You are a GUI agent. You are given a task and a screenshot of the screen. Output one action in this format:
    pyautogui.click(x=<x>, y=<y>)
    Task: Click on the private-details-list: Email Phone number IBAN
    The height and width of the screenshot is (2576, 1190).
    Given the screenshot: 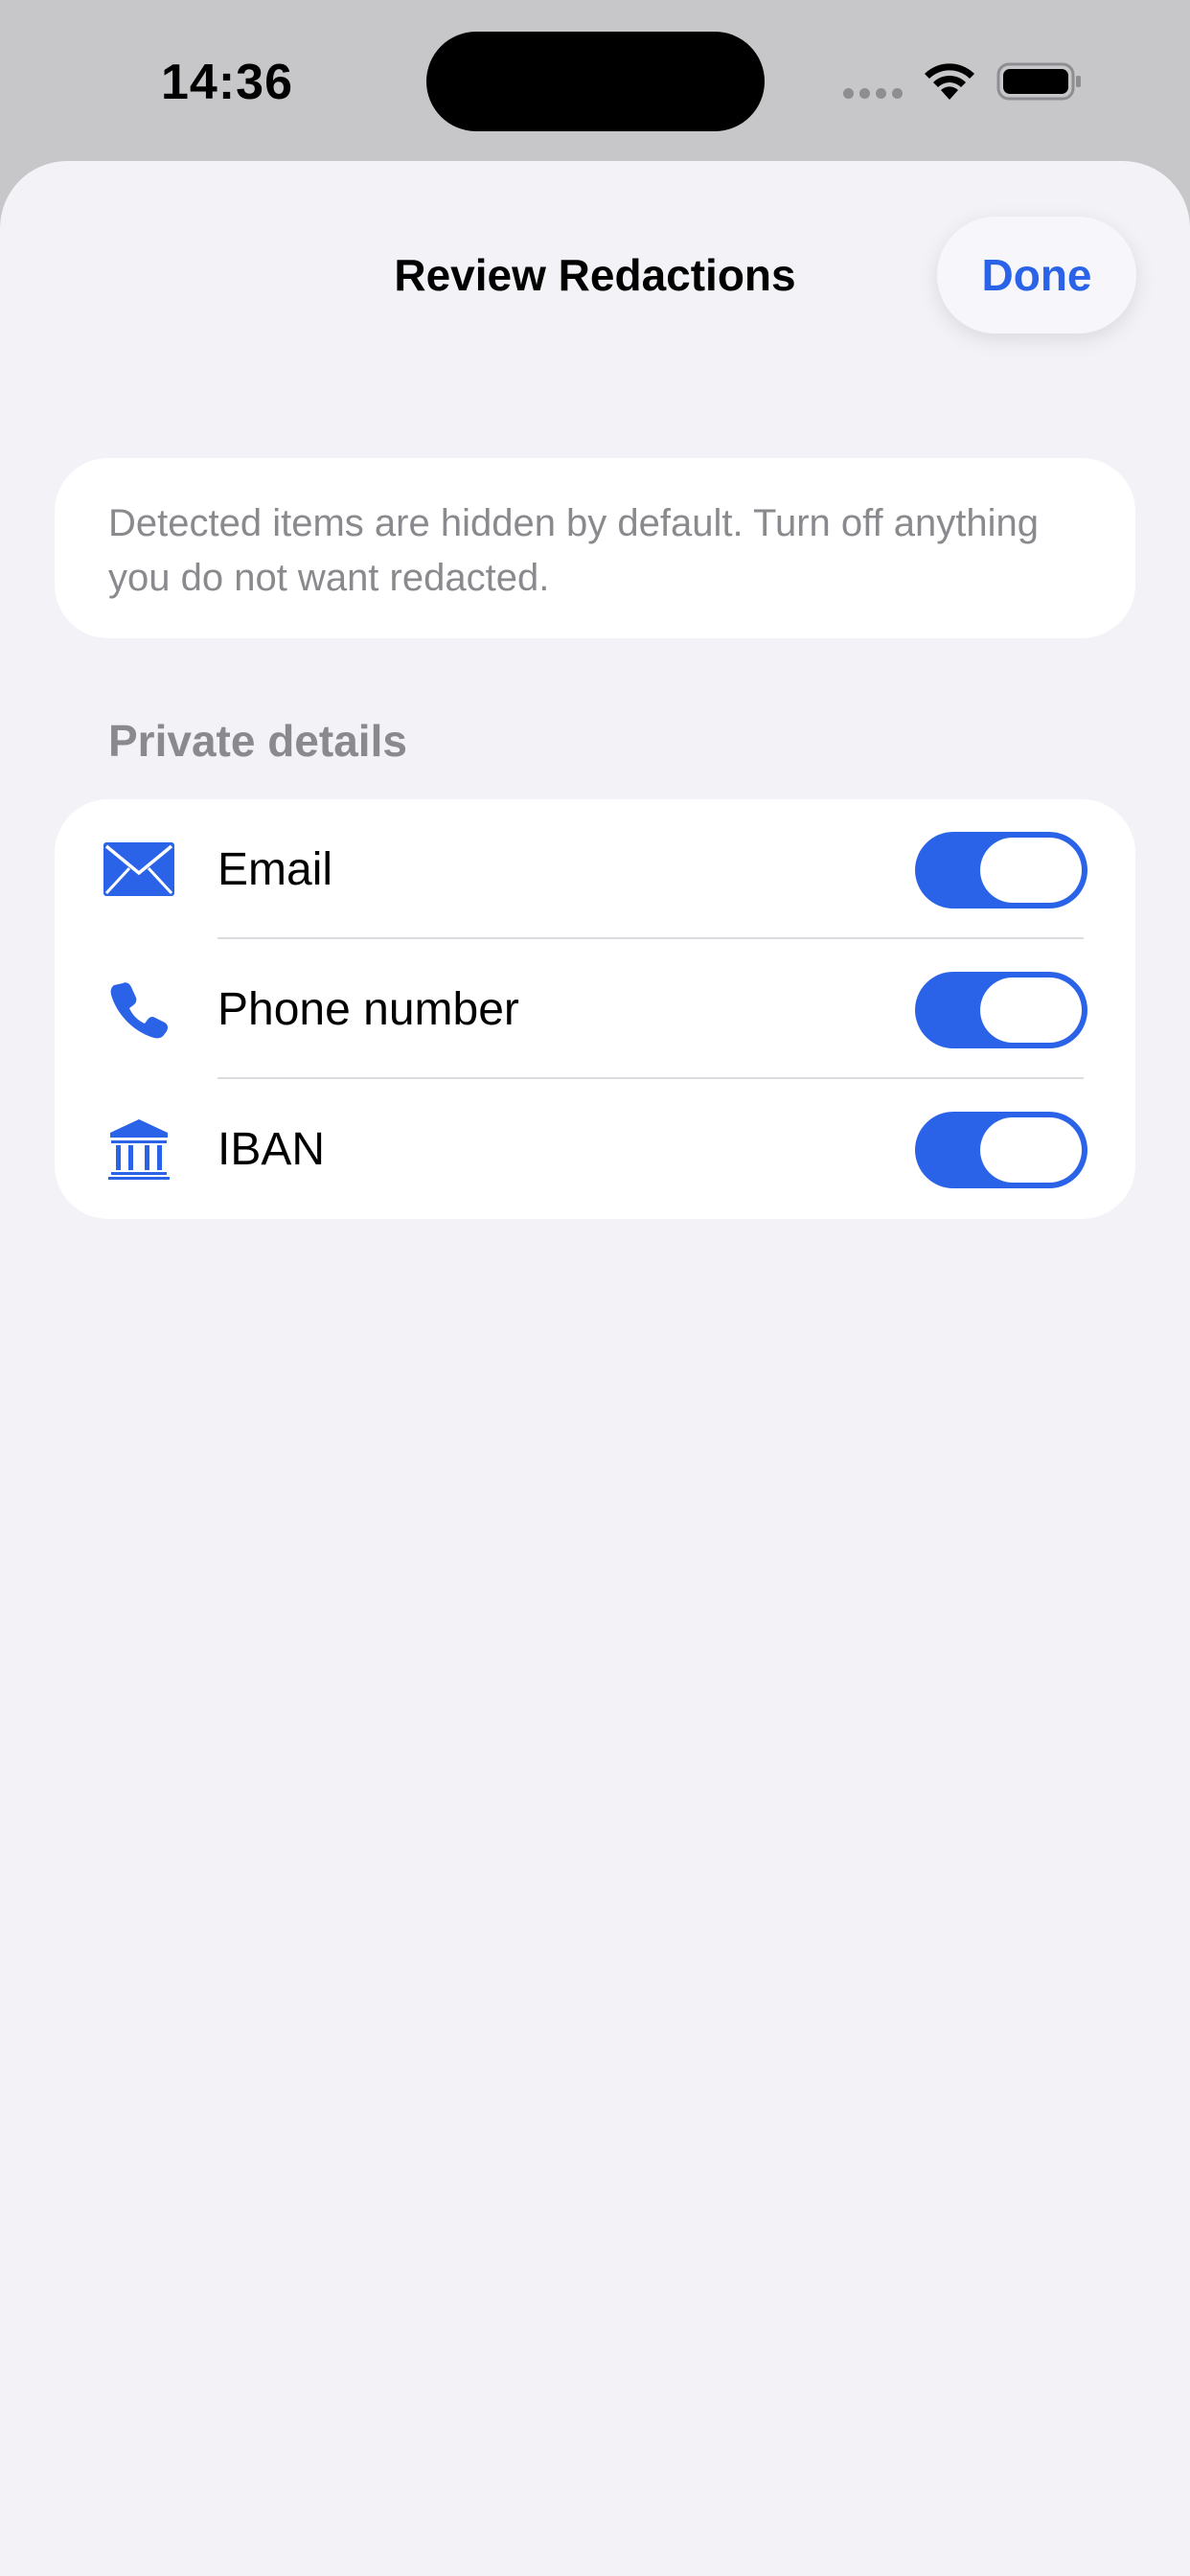 What is the action you would take?
    pyautogui.click(x=595, y=1009)
    